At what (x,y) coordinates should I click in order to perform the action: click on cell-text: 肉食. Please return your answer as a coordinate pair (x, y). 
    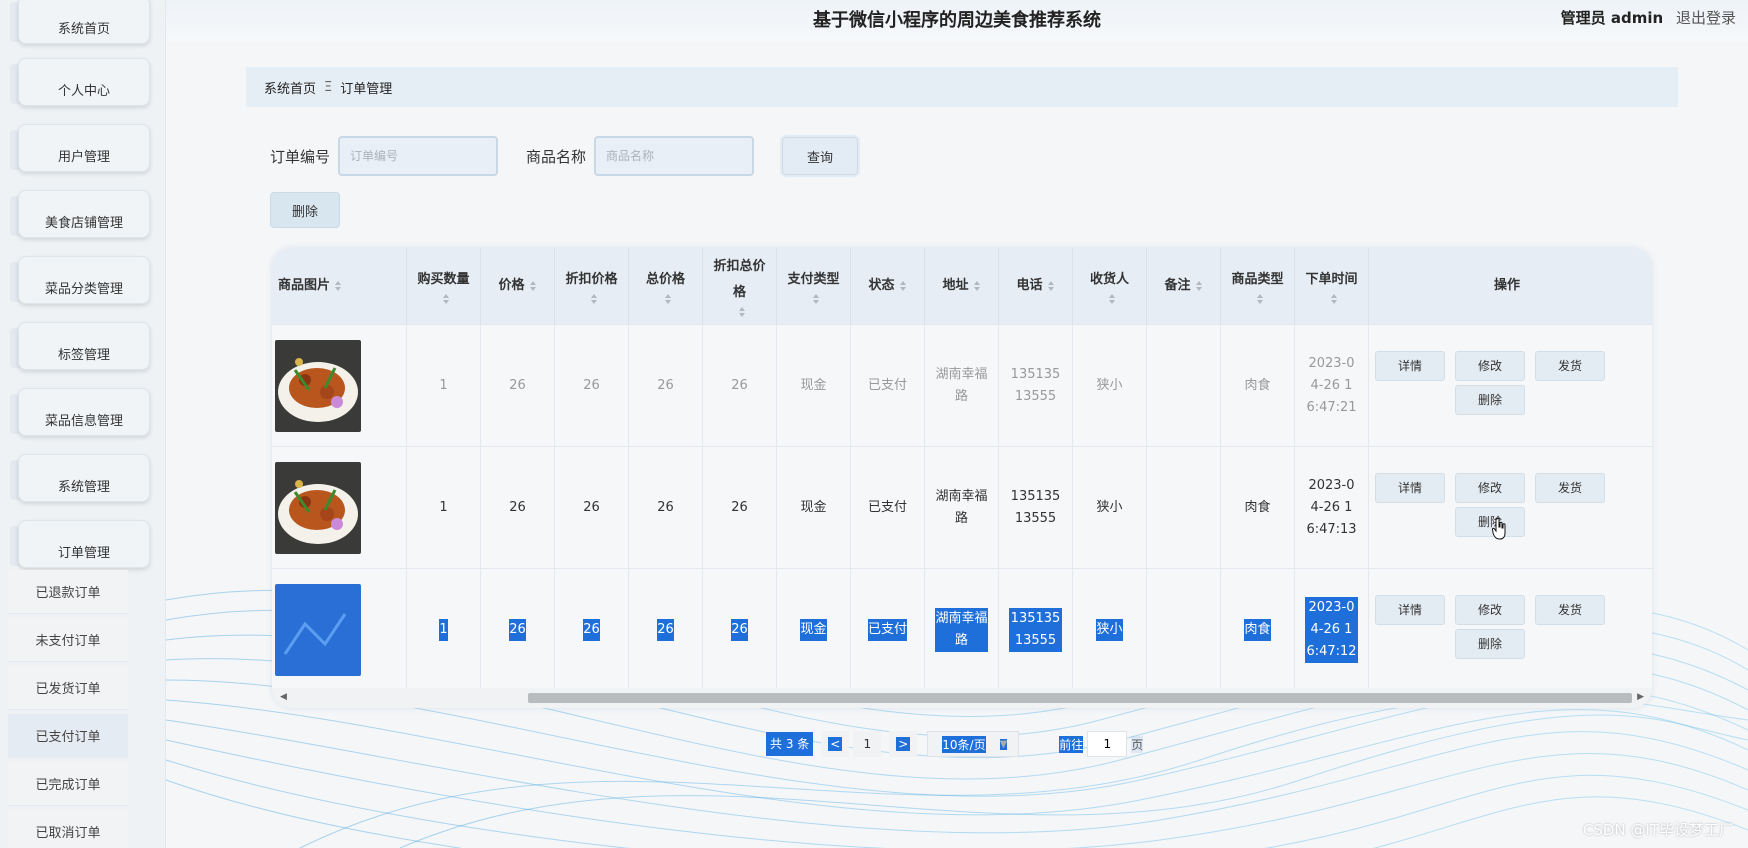
    Looking at the image, I should click on (1257, 507).